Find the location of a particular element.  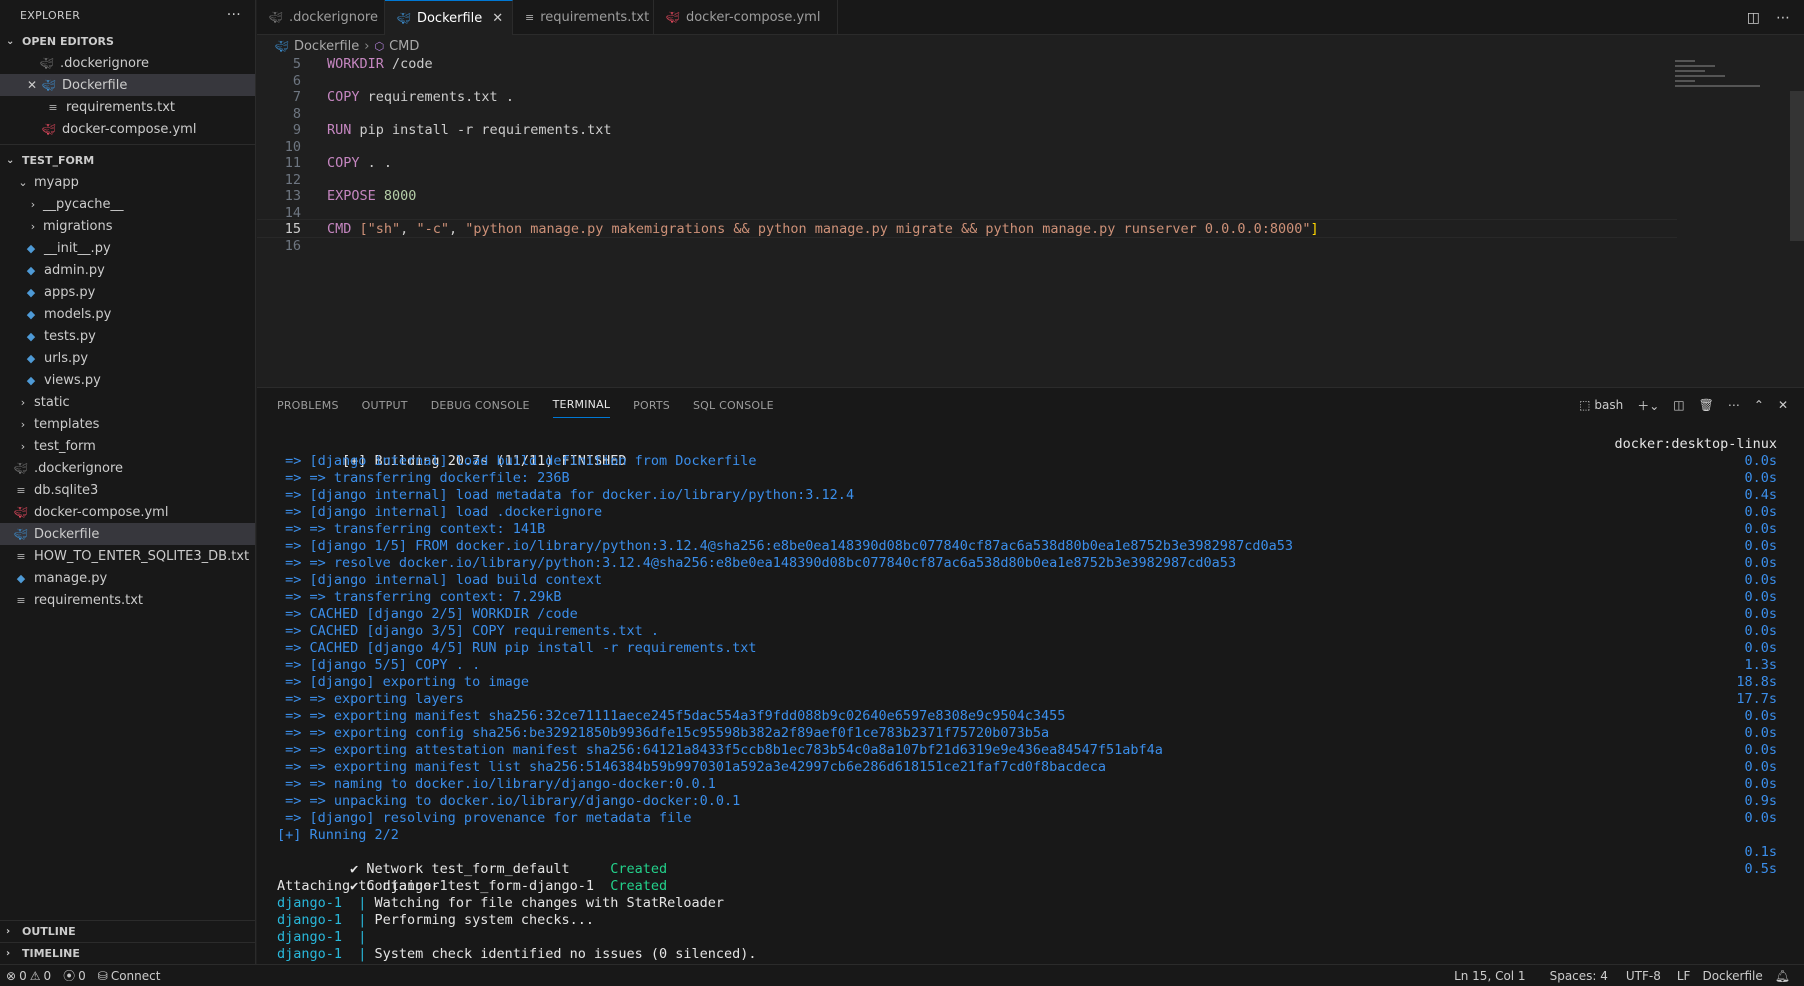

file-views: ◆ views.py is located at coordinates (127, 380).